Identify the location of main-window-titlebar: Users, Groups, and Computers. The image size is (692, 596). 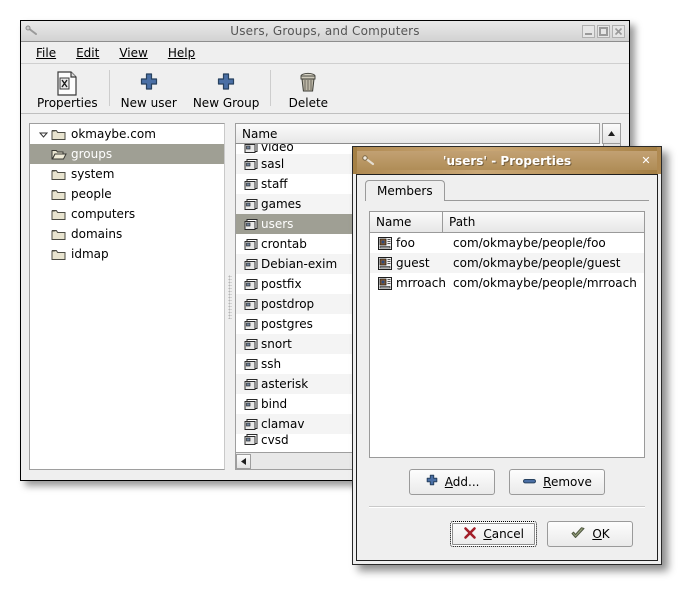
(325, 31).